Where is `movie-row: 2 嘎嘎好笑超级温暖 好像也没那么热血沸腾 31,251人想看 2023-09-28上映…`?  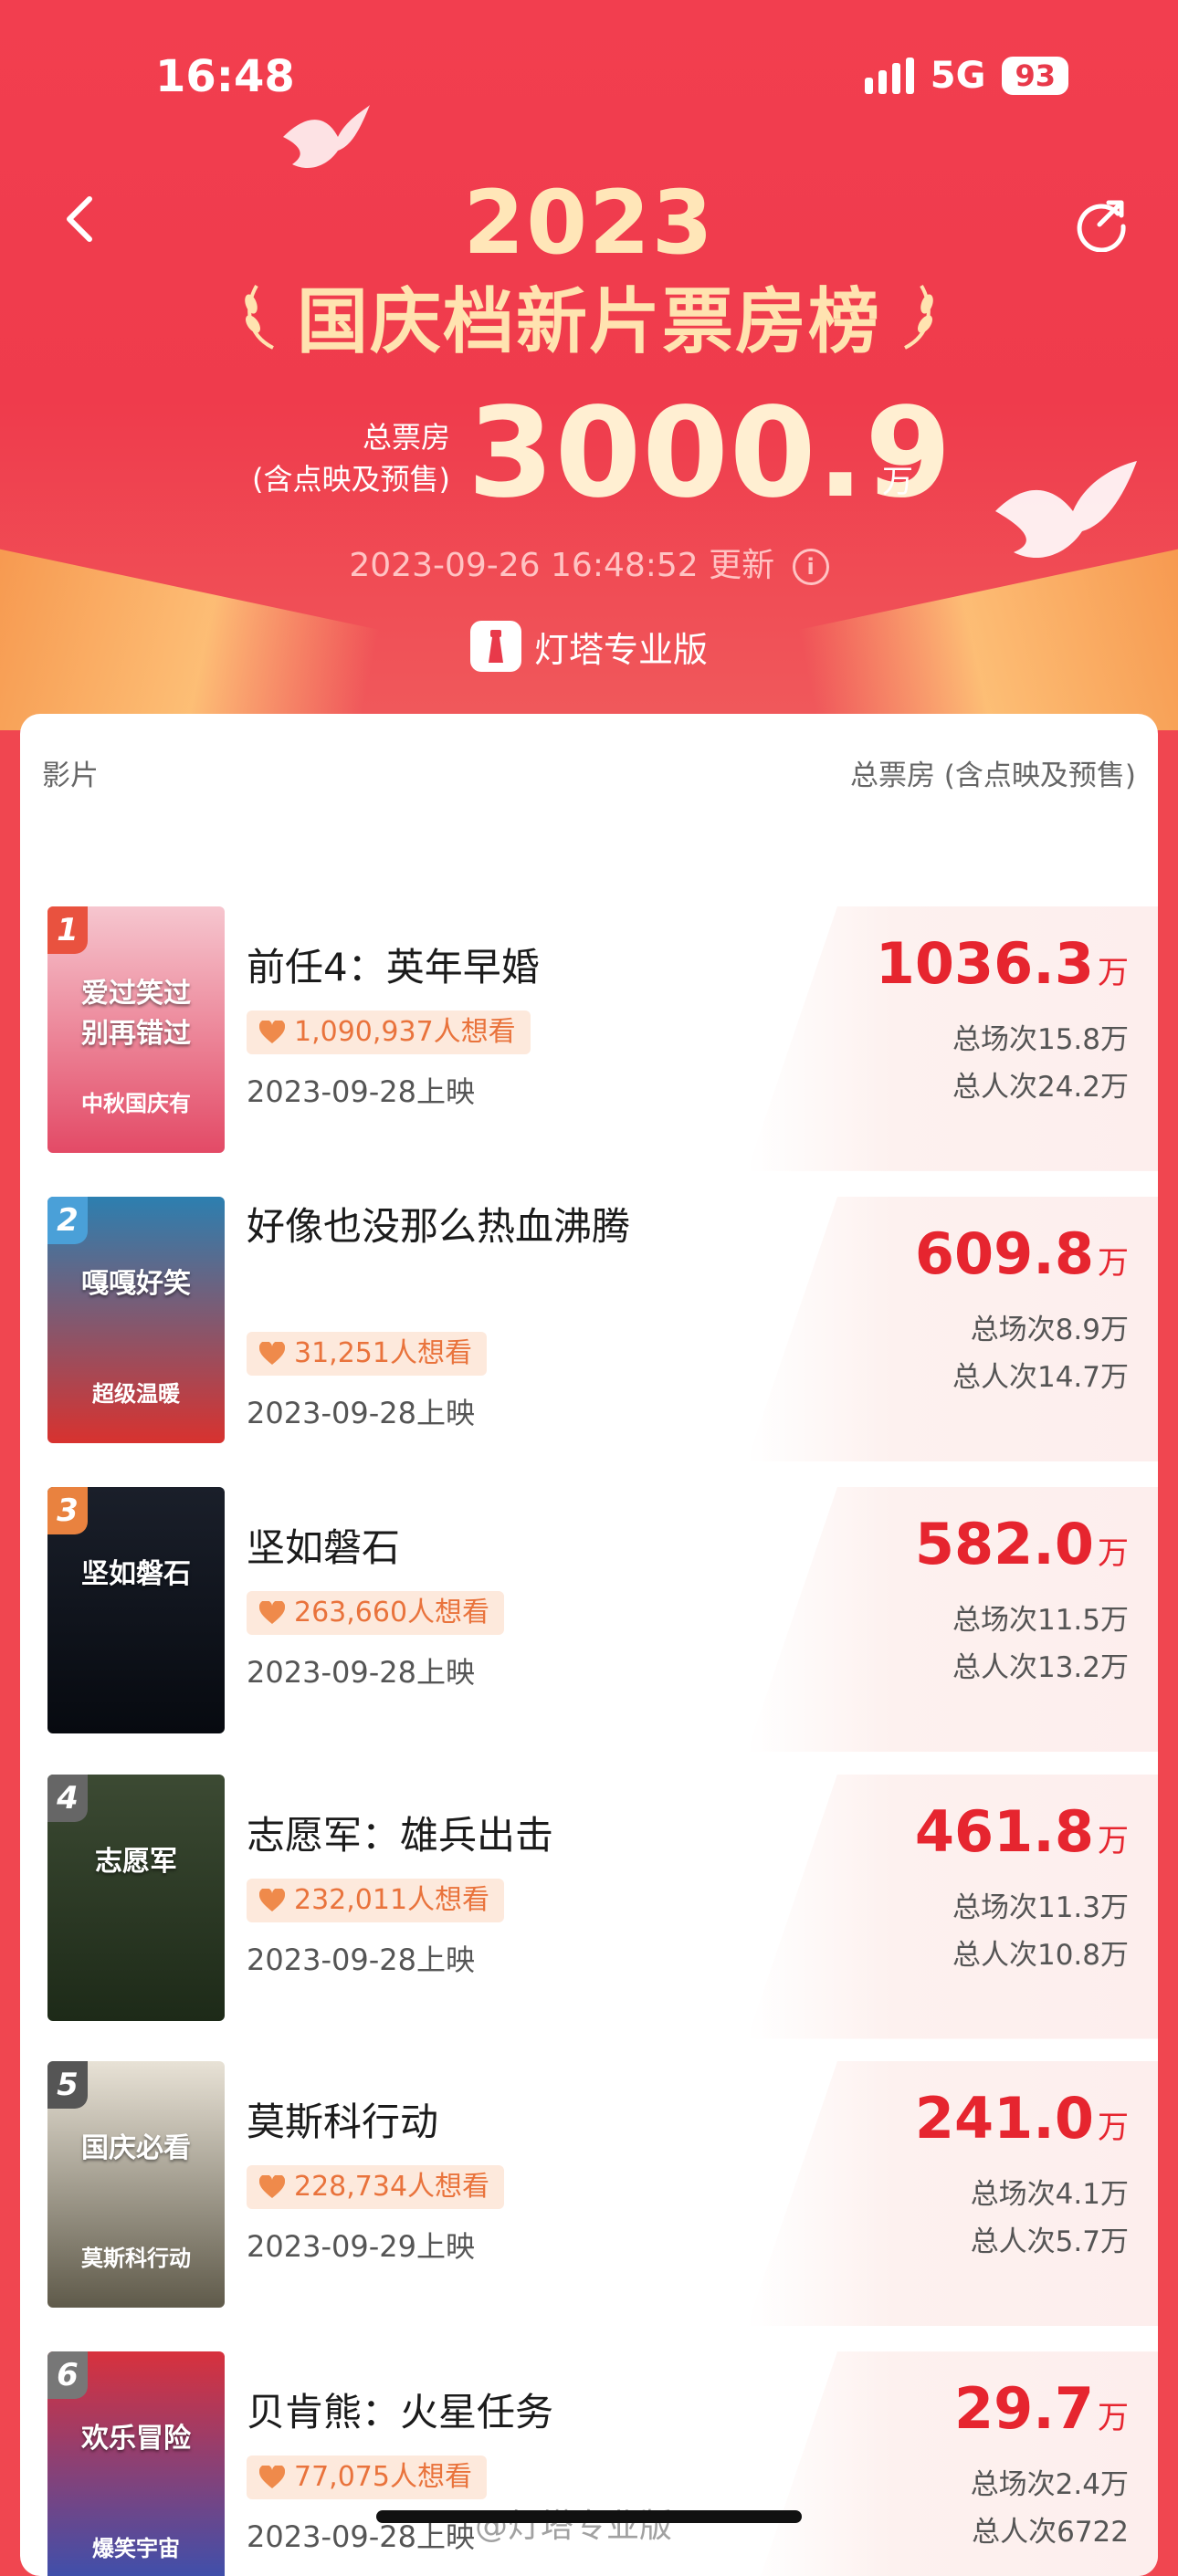 movie-row: 2 嘎嘎好笑超级温暖 好像也没那么热血沸腾 31,251人想看 2023-09-28上映… is located at coordinates (589, 1333).